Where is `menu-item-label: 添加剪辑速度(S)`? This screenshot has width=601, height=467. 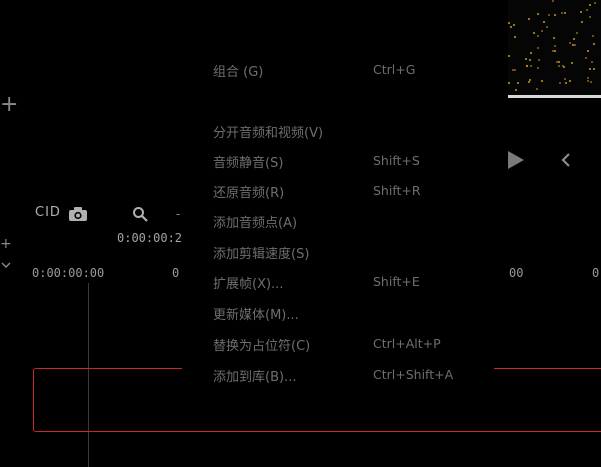 menu-item-label: 添加剪辑速度(S) is located at coordinates (261, 254).